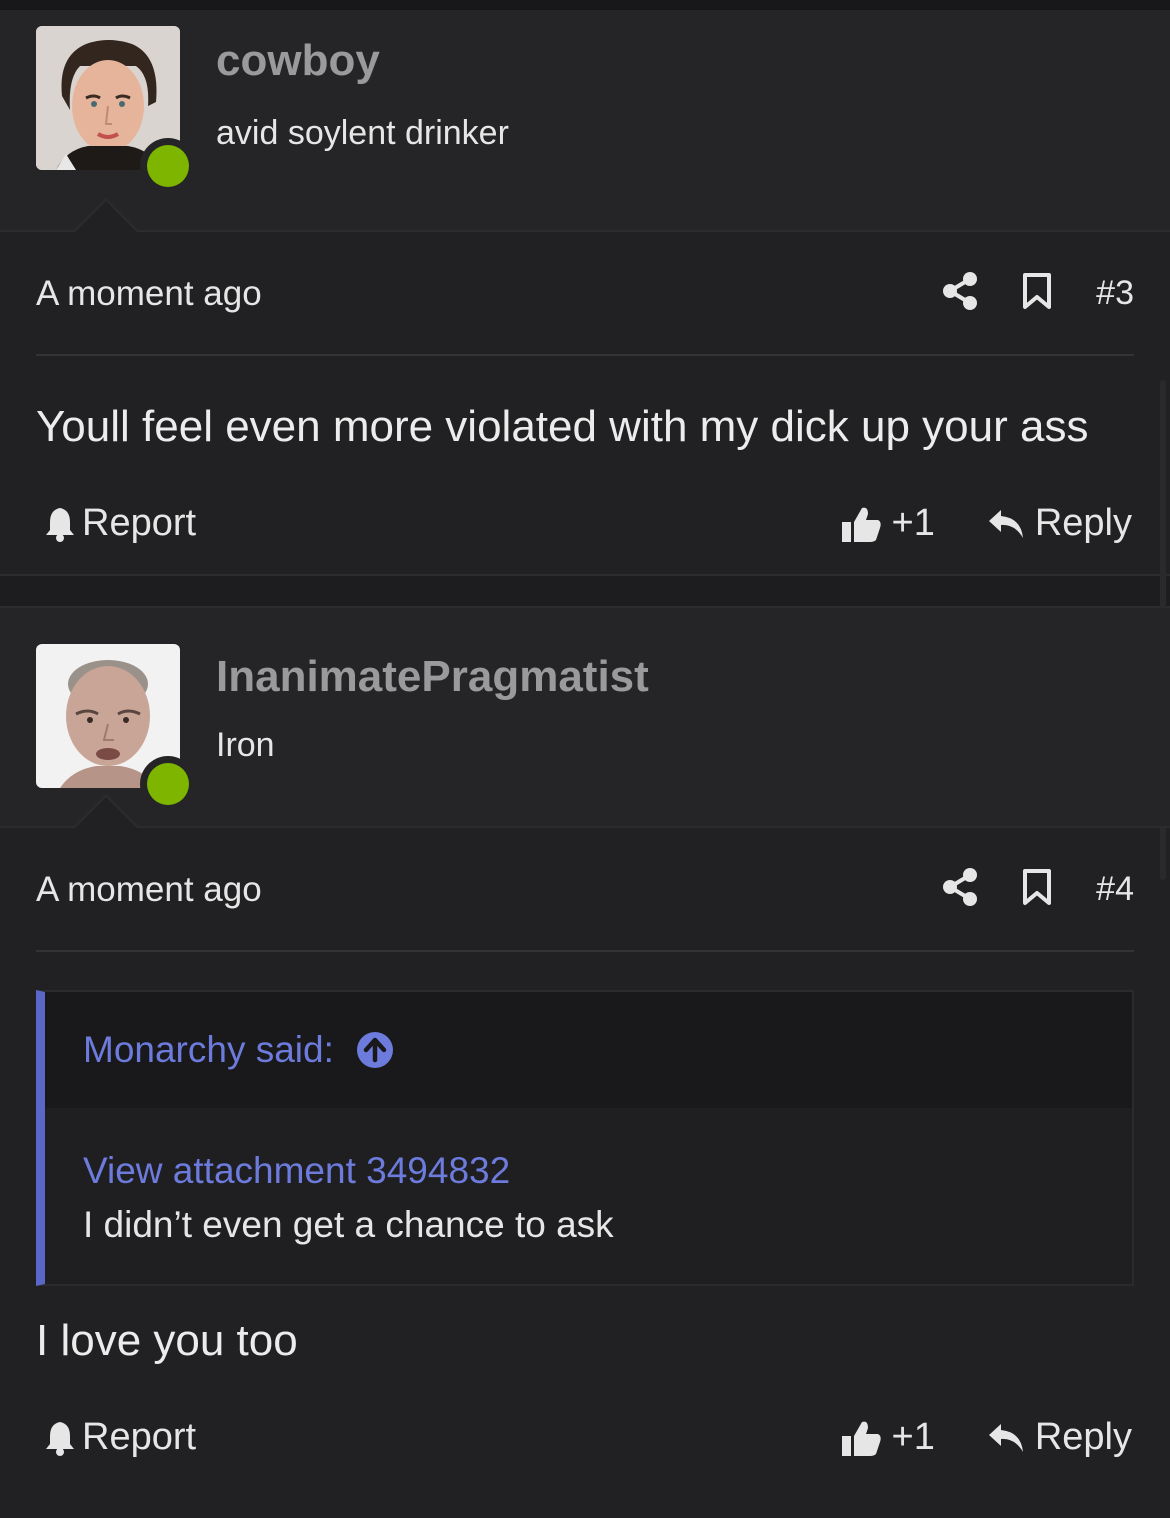 This screenshot has width=1170, height=1518. Describe the element at coordinates (432, 677) in the screenshot. I see `username: InanimatePragmatist` at that location.